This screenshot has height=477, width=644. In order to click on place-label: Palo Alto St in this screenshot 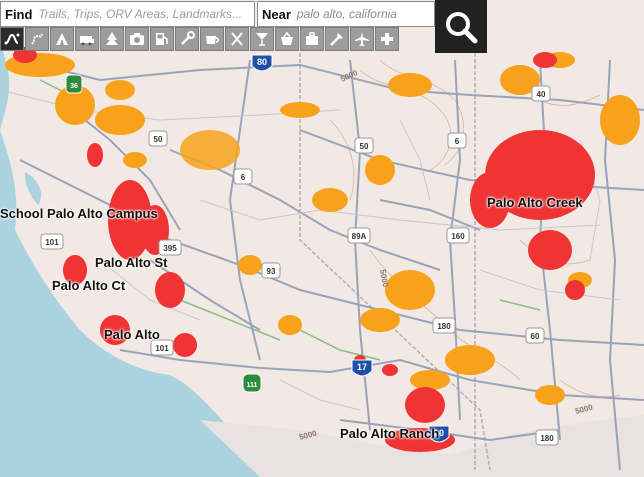, I will do `click(131, 262)`.